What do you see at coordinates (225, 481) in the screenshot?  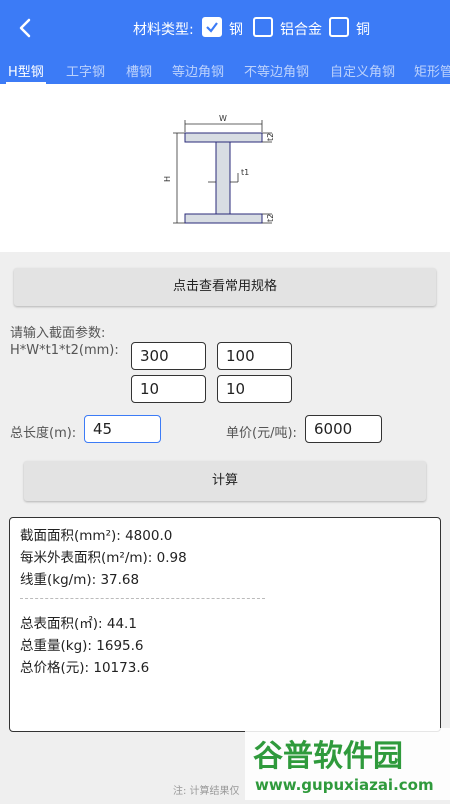 I see `calculate-button: 计算` at bounding box center [225, 481].